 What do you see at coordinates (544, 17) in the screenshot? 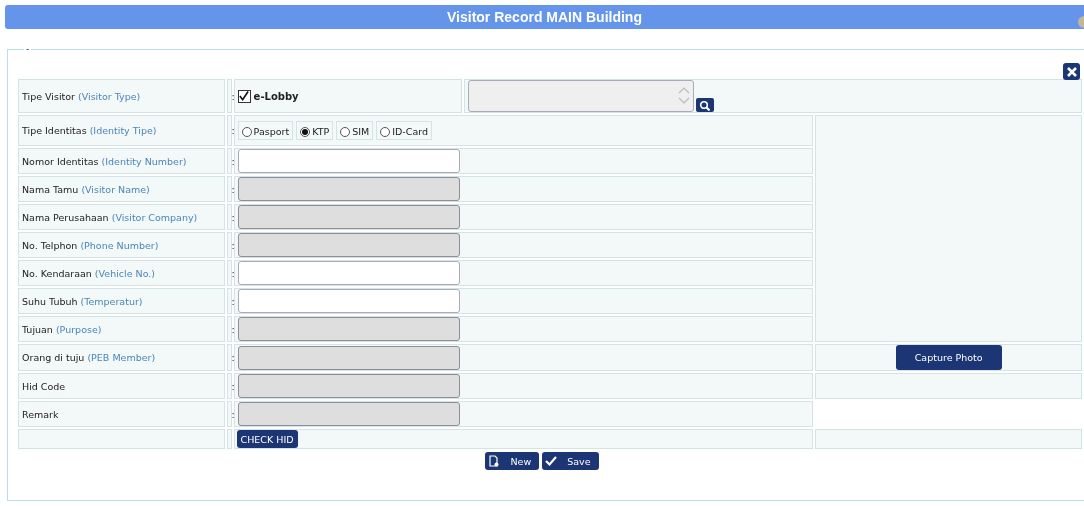
I see `header-bar: Visitor Record MAIN Building` at bounding box center [544, 17].